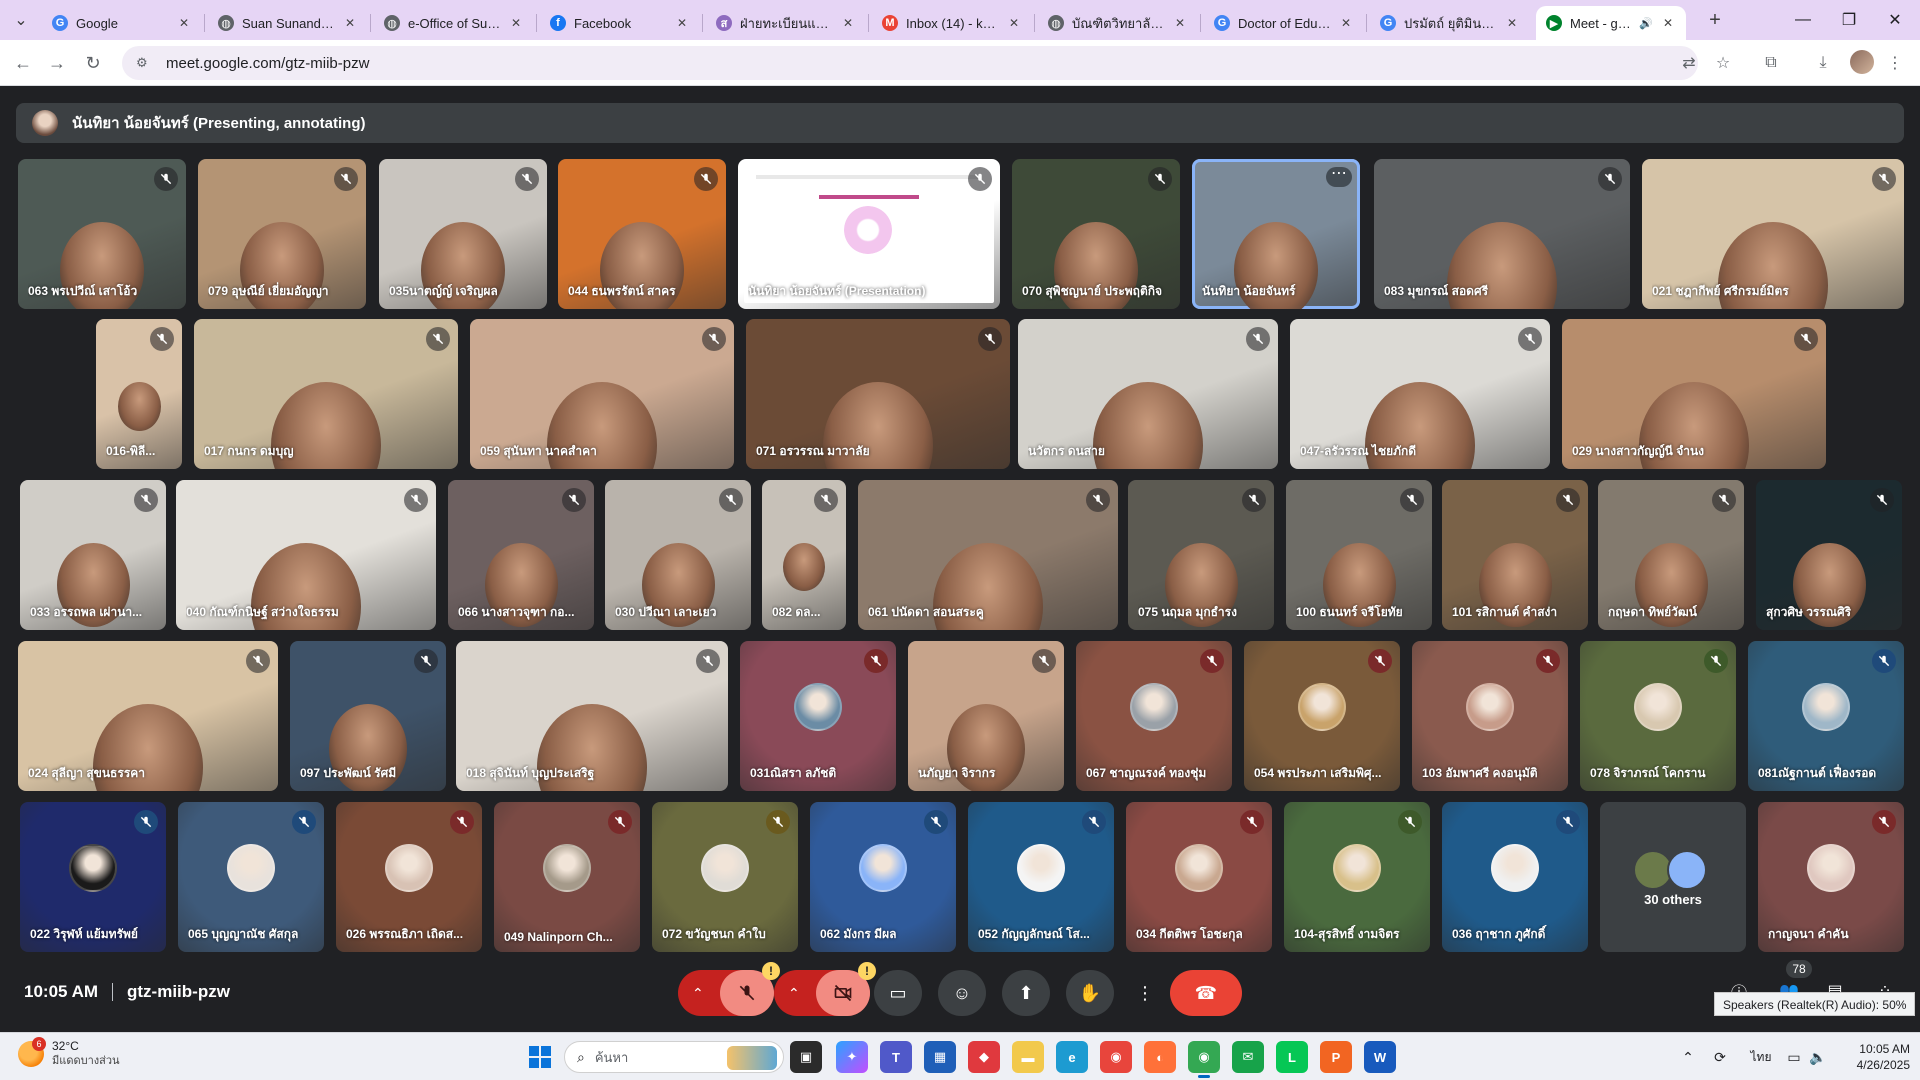  I want to click on tray-overflow-chevron-icon: ⌃, so click(1688, 1057).